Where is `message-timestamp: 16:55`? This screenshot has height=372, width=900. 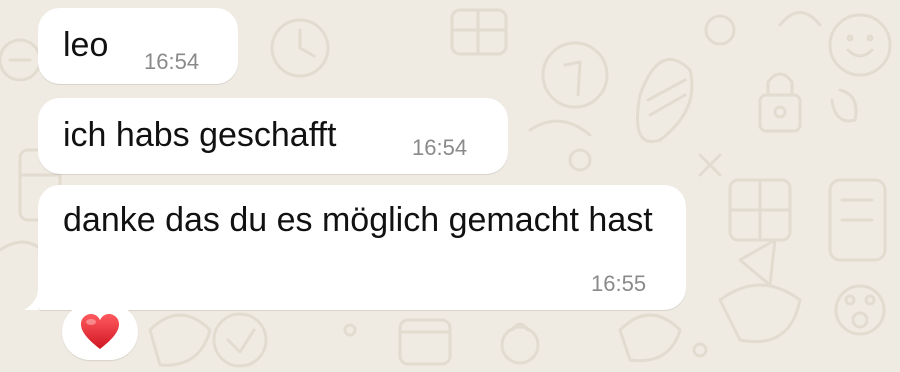 message-timestamp: 16:55 is located at coordinates (619, 283).